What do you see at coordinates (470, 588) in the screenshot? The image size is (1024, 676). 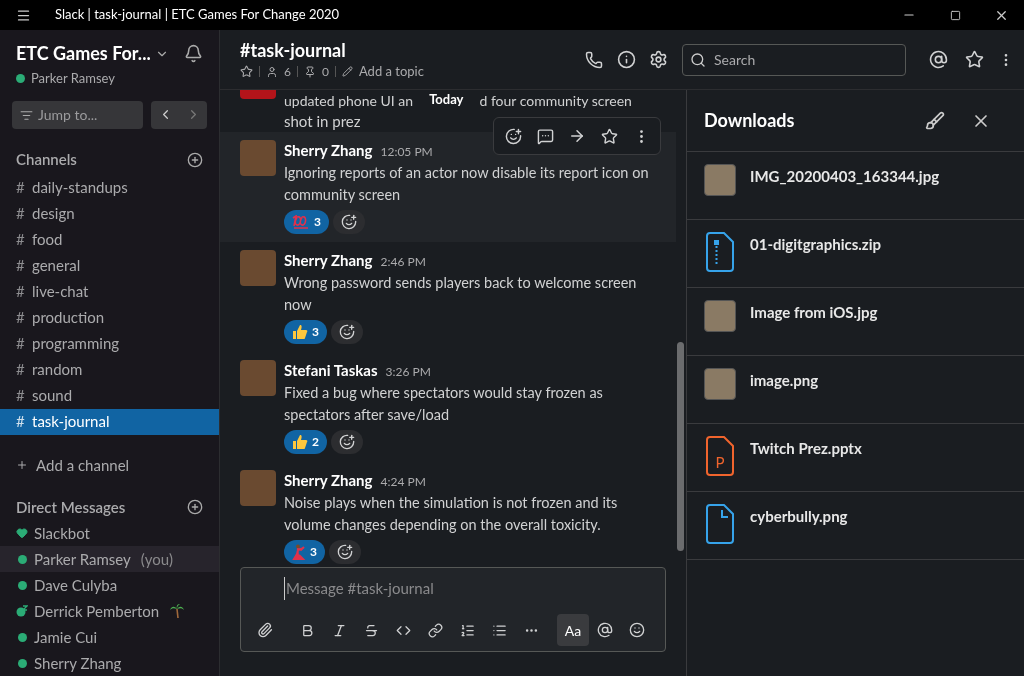 I see `message-input: Message #task-journal` at bounding box center [470, 588].